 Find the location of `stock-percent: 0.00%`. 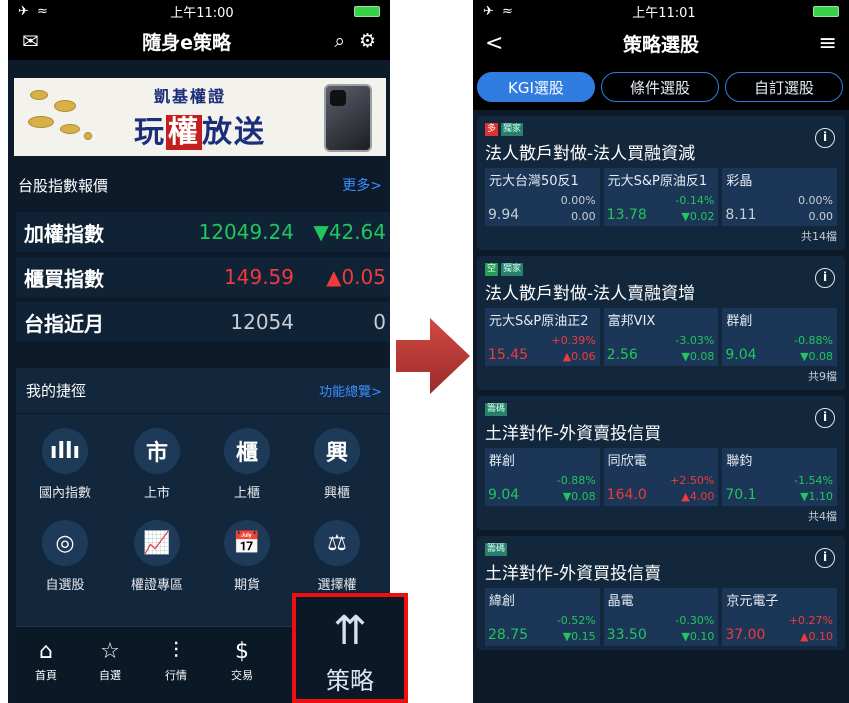

stock-percent: 0.00% is located at coordinates (578, 200).